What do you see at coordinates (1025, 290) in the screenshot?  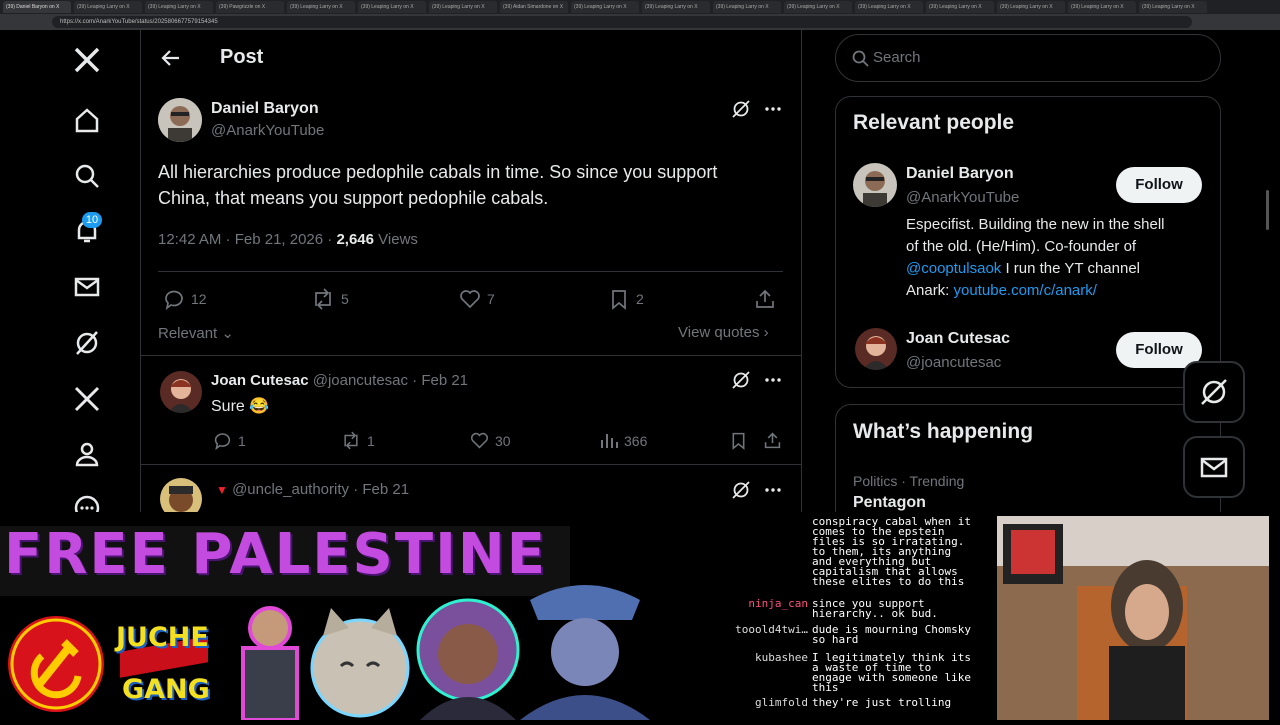 I see `bio-url-link: youtube.com/c/anark/` at bounding box center [1025, 290].